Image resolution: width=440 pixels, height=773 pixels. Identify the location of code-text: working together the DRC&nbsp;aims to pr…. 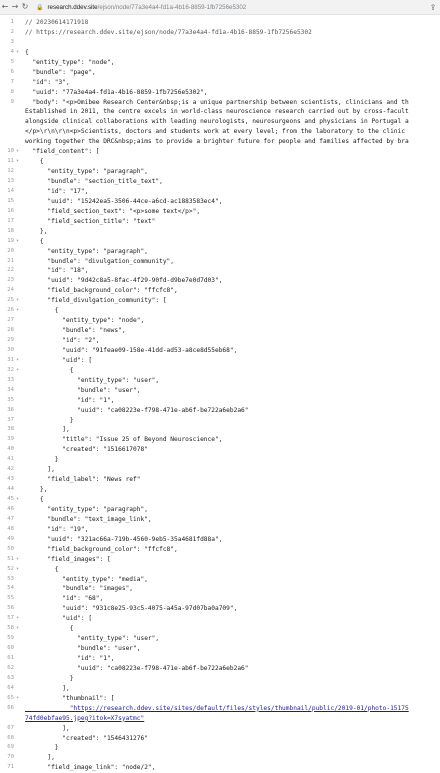
(217, 142).